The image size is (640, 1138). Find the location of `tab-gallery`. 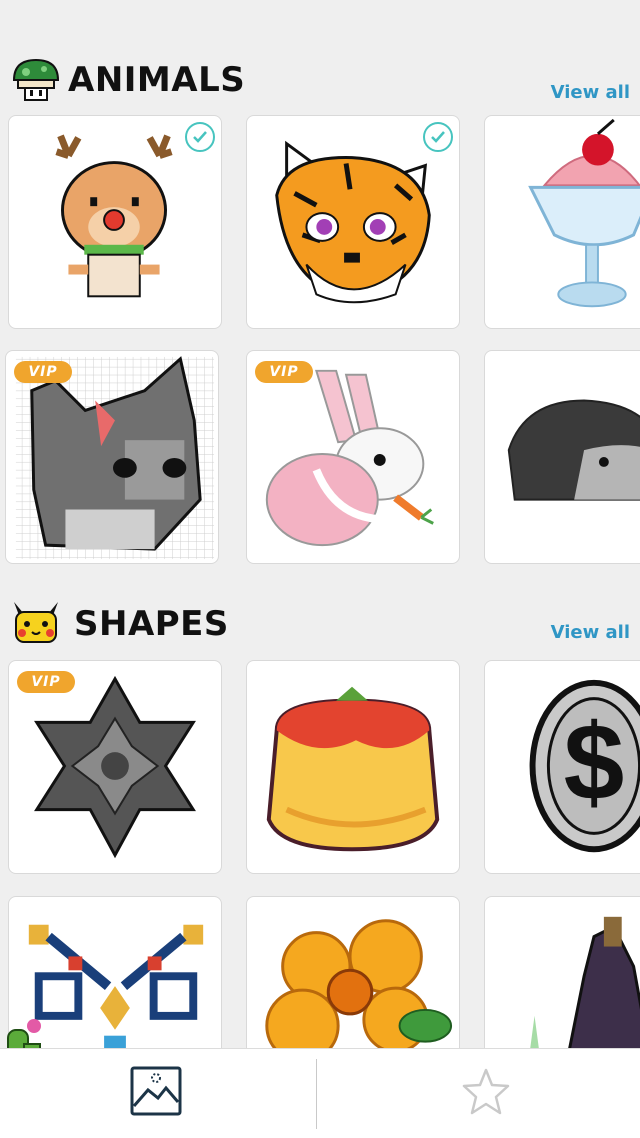

tab-gallery is located at coordinates (158, 1093).